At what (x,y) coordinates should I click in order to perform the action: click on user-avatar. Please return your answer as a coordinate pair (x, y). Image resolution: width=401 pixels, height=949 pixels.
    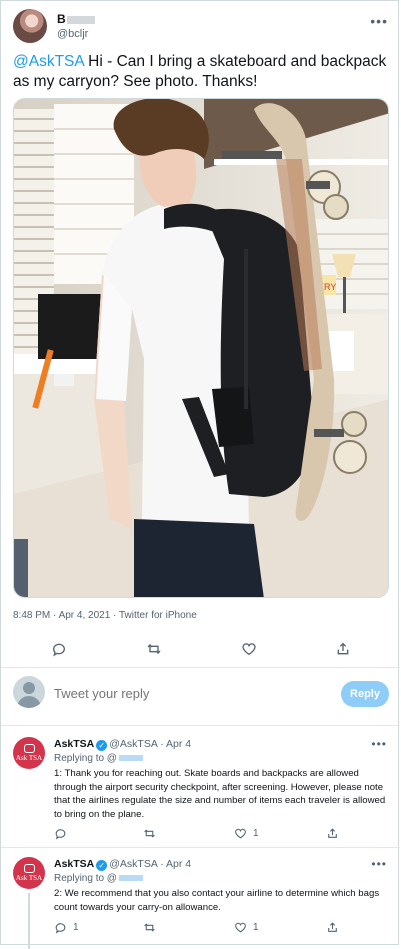
    Looking at the image, I should click on (30, 26).